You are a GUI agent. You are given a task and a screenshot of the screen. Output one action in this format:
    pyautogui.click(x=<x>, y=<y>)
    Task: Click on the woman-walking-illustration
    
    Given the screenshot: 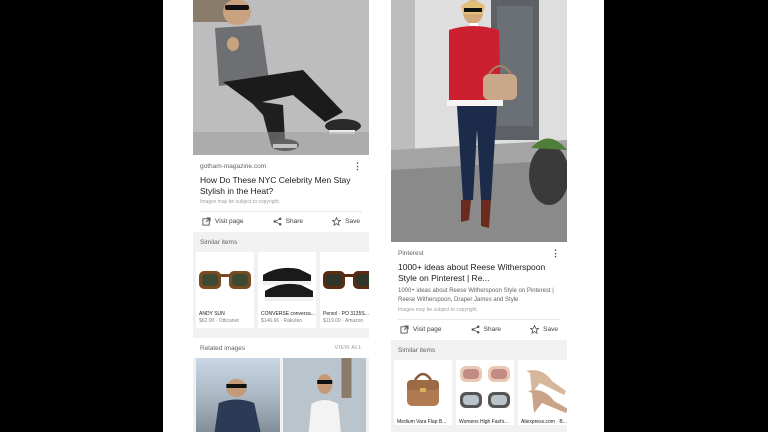 What is the action you would take?
    pyautogui.click(x=479, y=121)
    